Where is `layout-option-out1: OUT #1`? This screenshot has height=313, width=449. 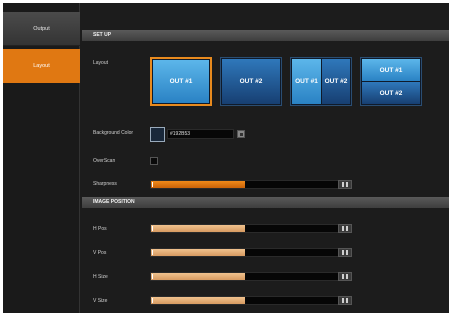
layout-option-out1: OUT #1 is located at coordinates (181, 81).